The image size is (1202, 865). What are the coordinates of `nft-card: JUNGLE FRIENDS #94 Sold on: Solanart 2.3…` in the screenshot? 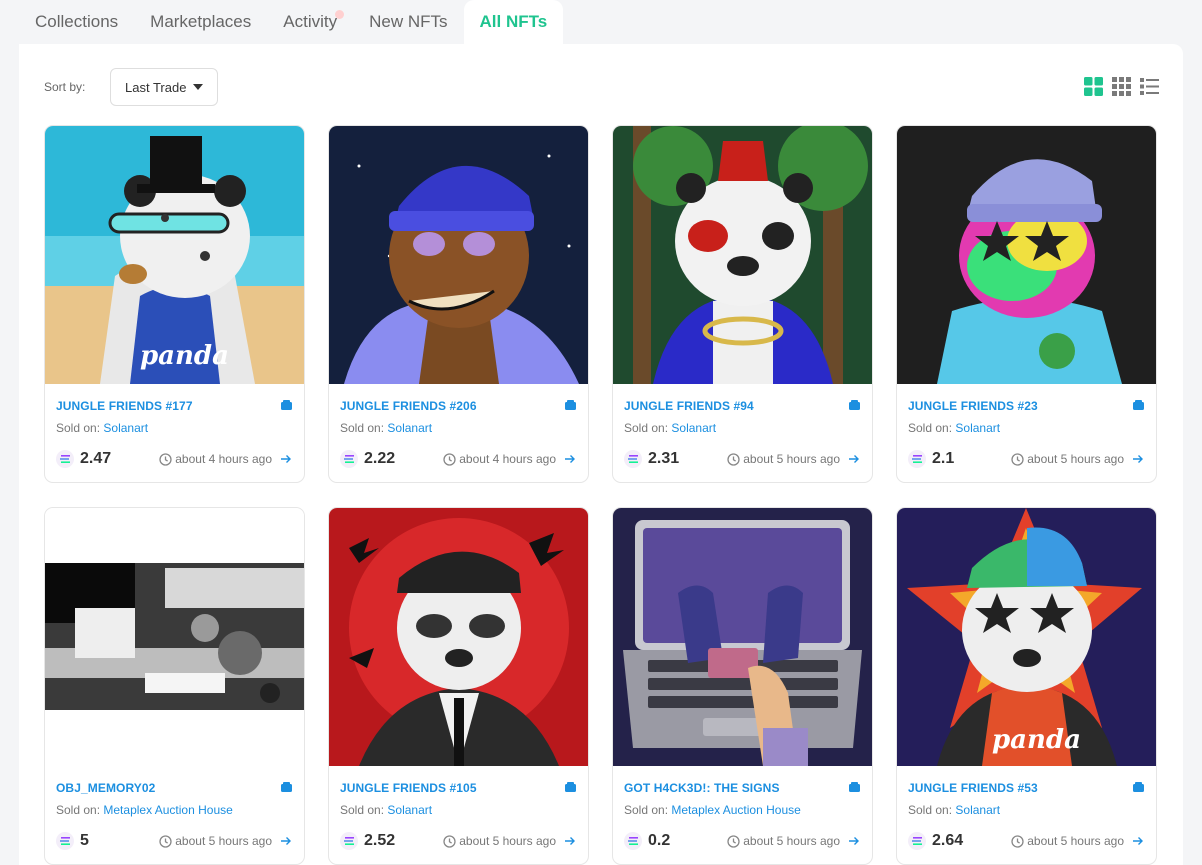 It's located at (742, 304).